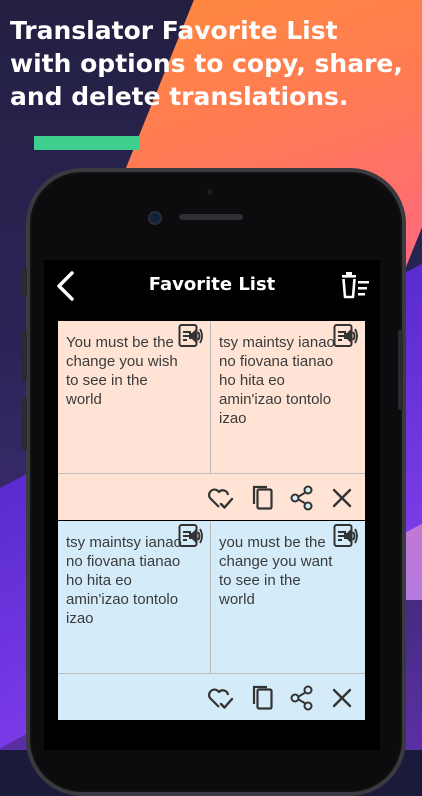 This screenshot has width=422, height=796. What do you see at coordinates (174, 30) in the screenshot?
I see `headline-line-1: Translator Favorite List` at bounding box center [174, 30].